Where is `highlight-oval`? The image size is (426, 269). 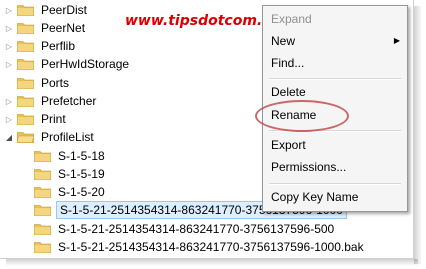
highlight-oval is located at coordinates (302, 116).